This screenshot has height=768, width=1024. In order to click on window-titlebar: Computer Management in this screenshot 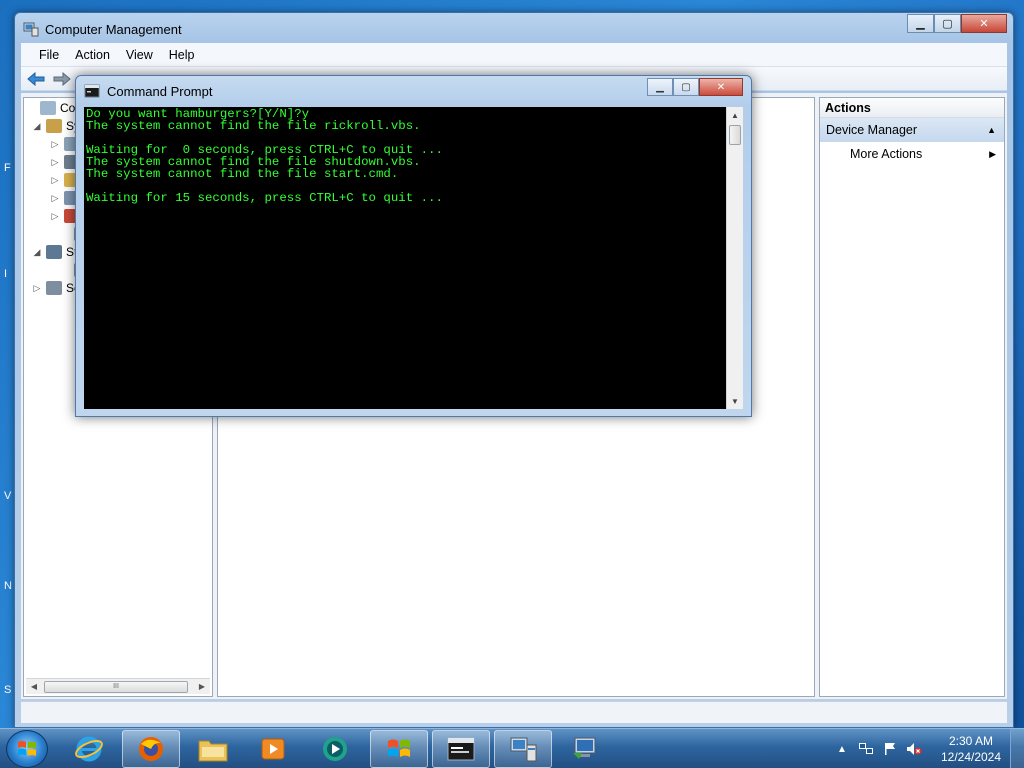, I will do `click(458, 29)`.